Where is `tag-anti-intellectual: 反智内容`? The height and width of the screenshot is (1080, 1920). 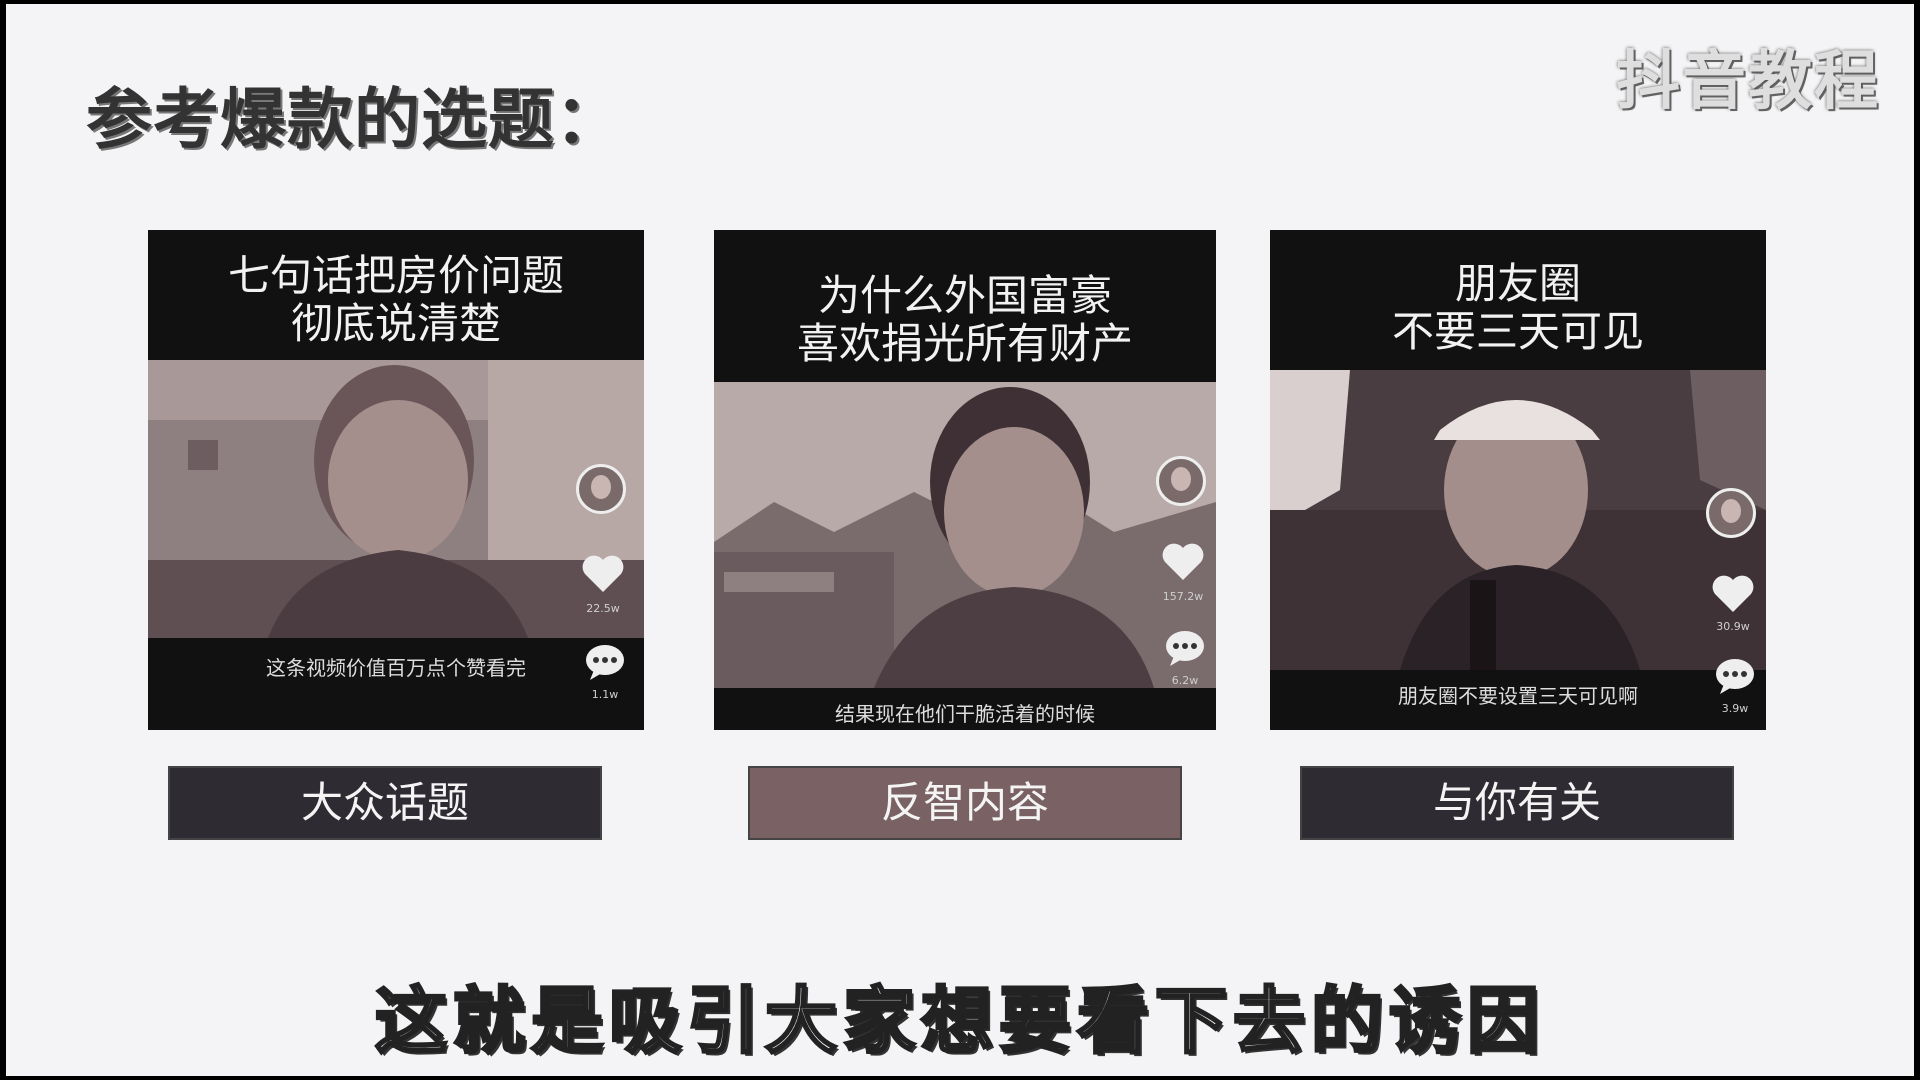 tag-anti-intellectual: 反智内容 is located at coordinates (965, 803).